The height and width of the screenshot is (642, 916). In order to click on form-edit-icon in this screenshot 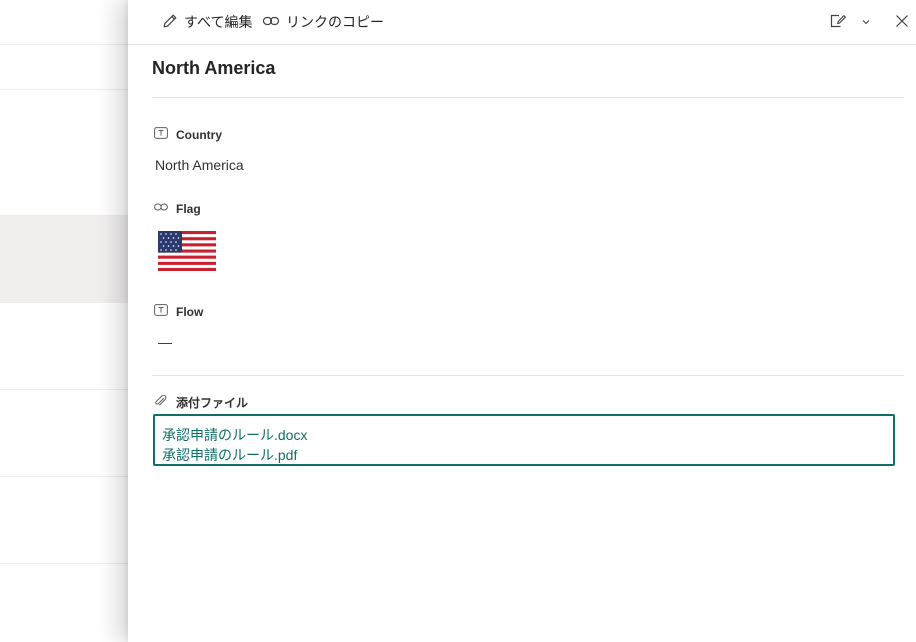, I will do `click(838, 23)`.